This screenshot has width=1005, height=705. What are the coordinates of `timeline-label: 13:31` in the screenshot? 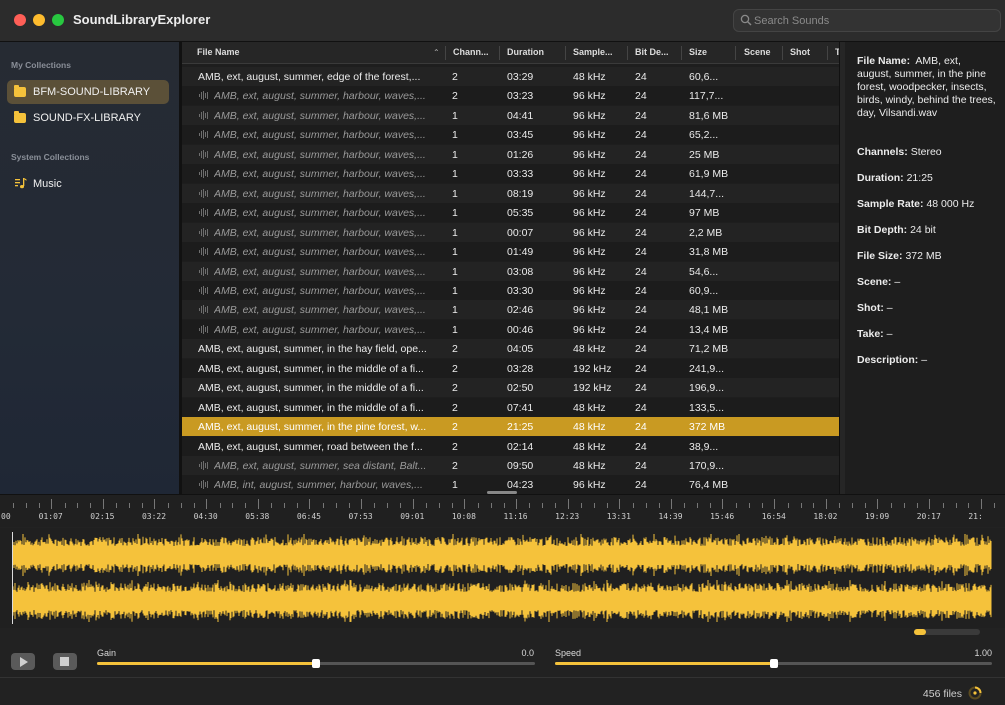 It's located at (618, 516).